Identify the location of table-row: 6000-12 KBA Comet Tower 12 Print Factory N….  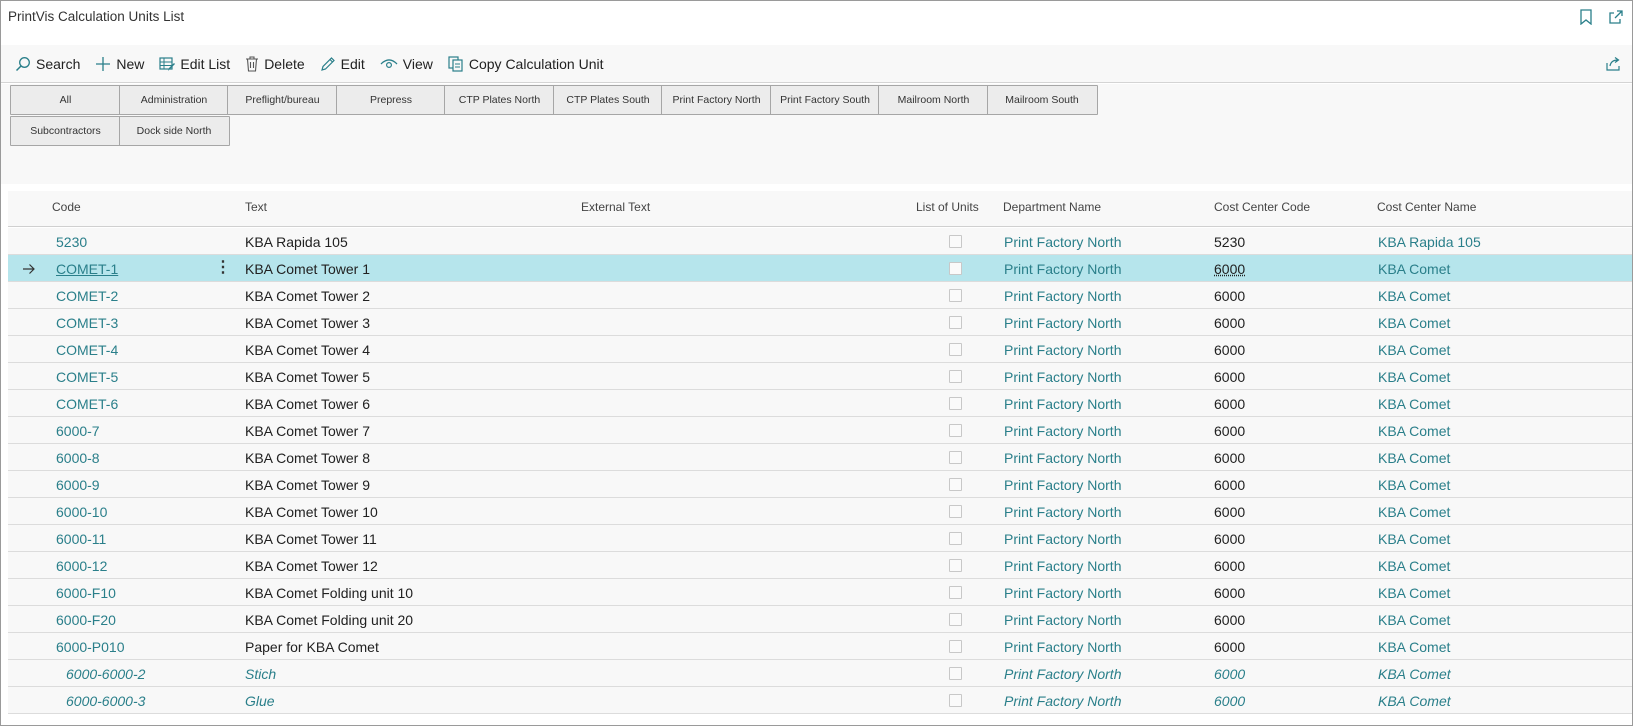
(820, 565).